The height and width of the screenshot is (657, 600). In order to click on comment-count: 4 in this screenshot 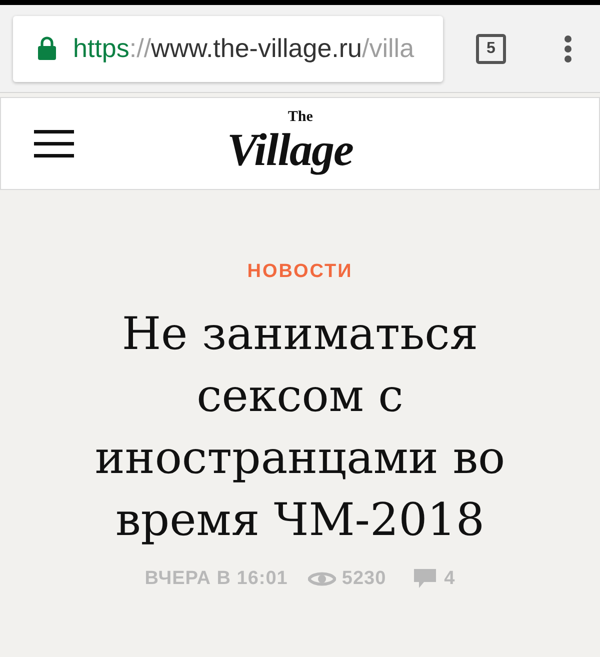, I will do `click(450, 578)`.